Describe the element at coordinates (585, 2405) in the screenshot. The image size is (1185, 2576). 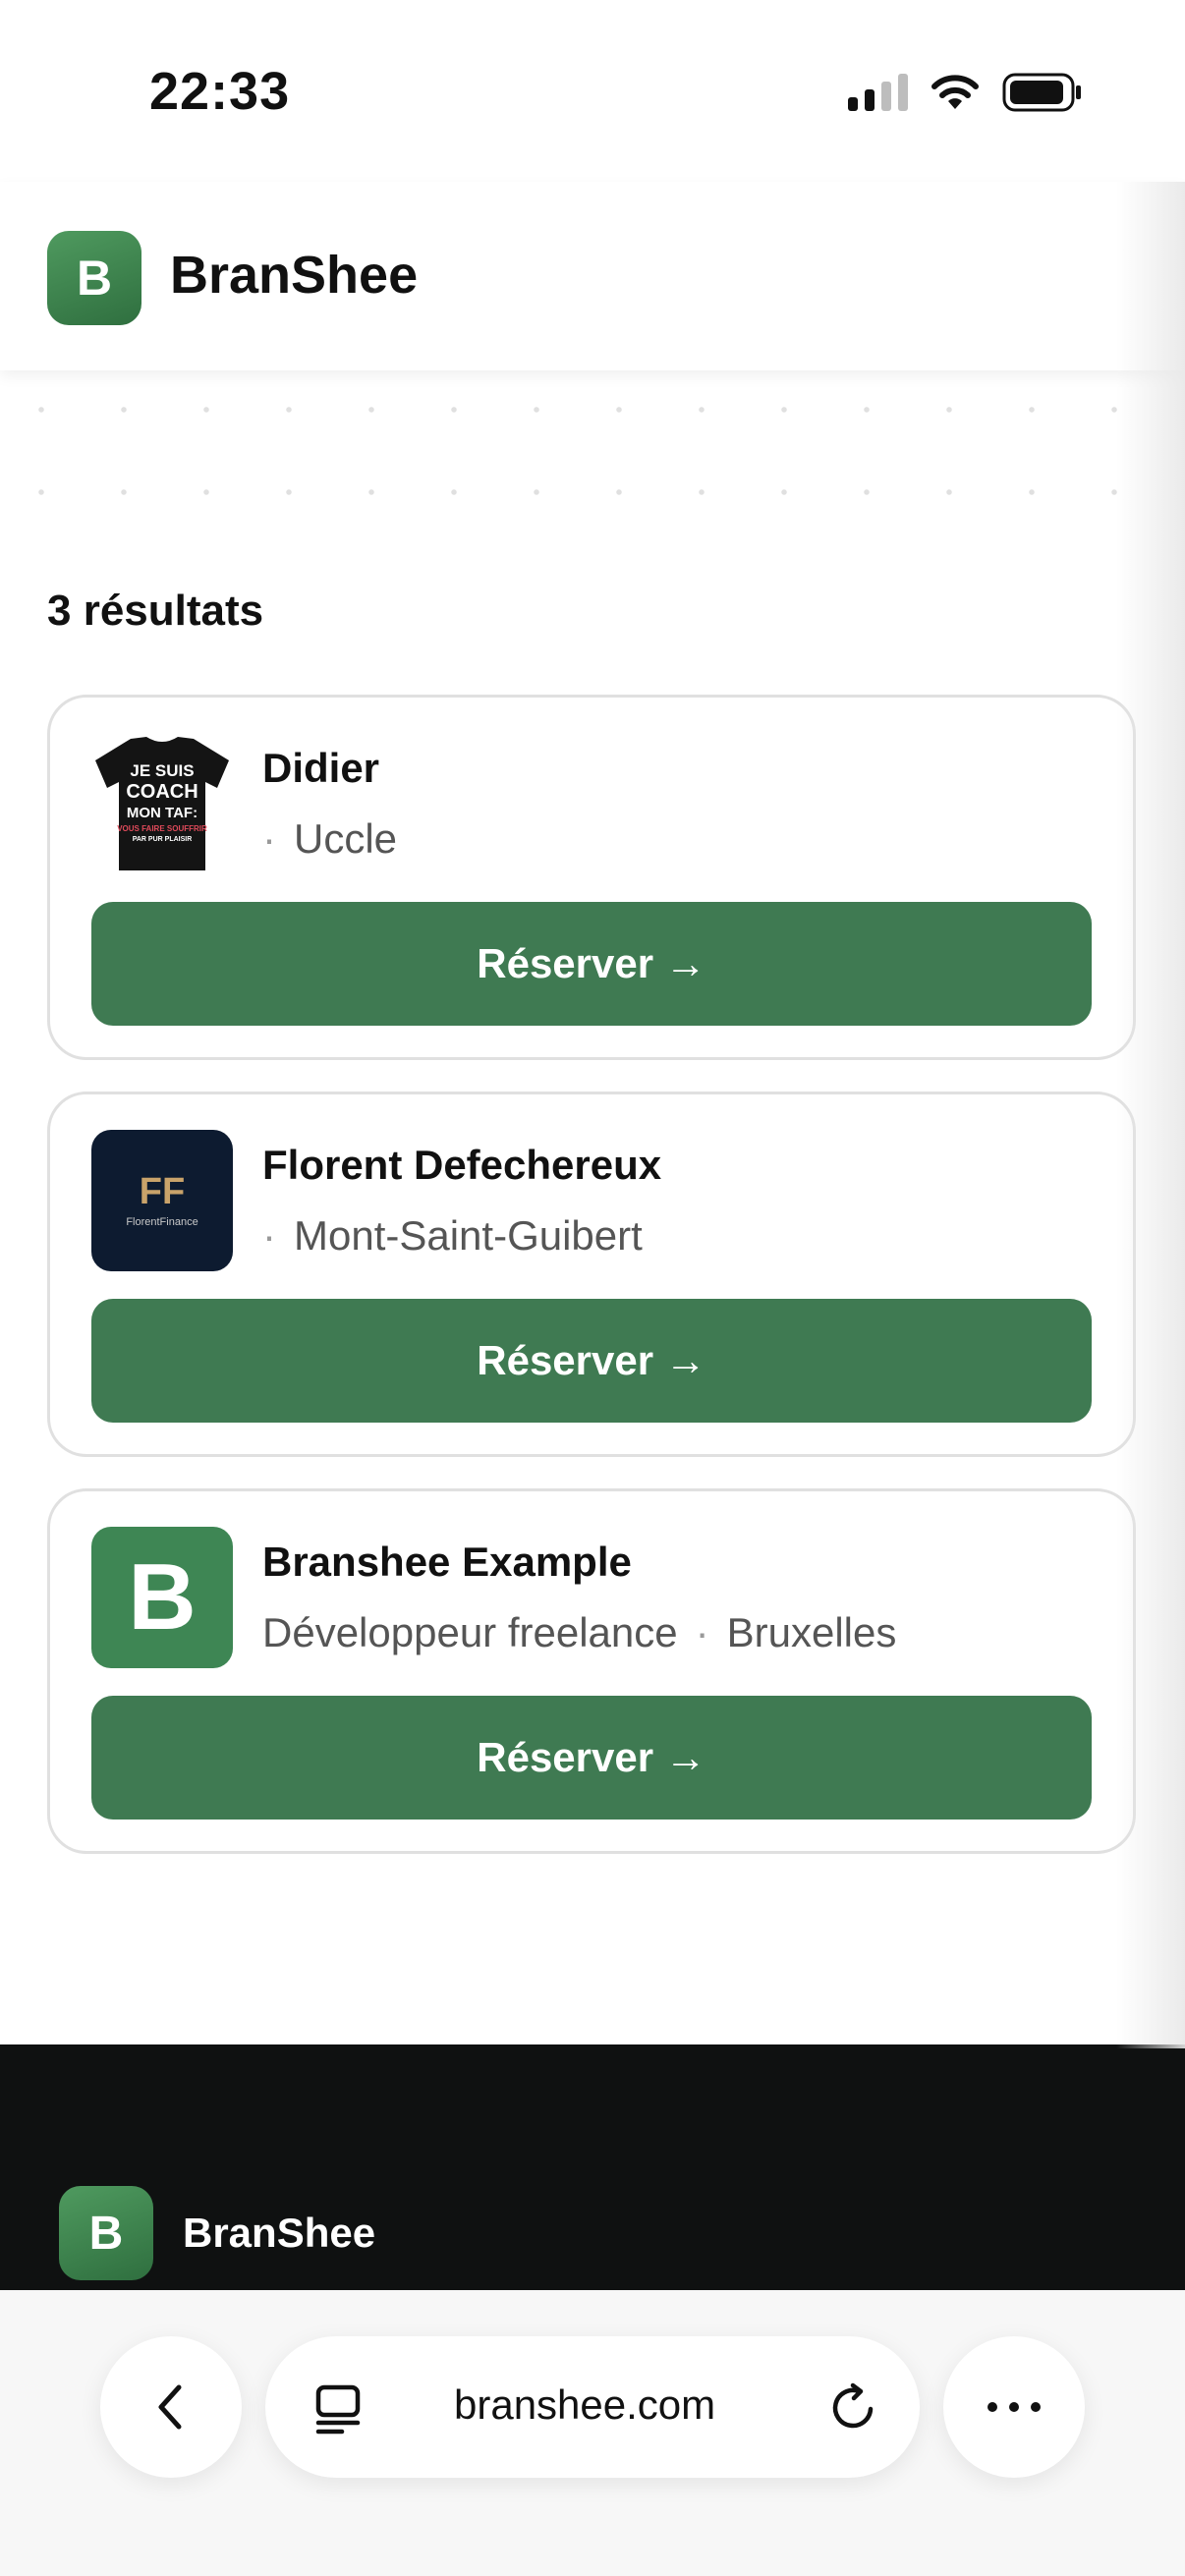
I see `url-text: branshee.com` at that location.